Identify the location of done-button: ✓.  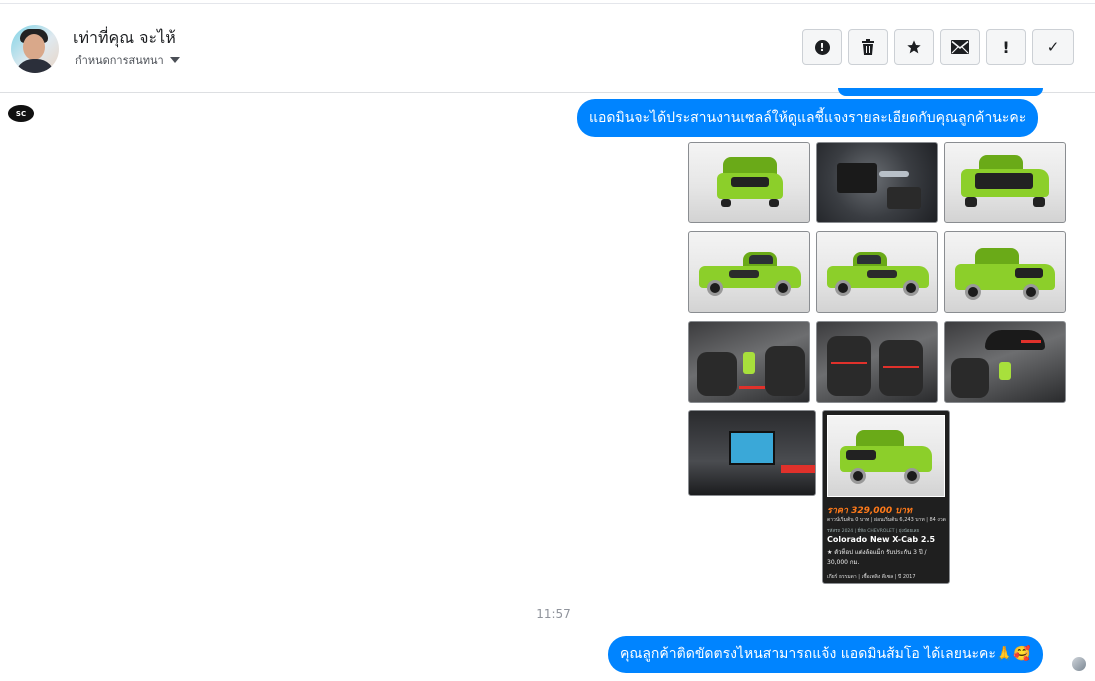
(1053, 47).